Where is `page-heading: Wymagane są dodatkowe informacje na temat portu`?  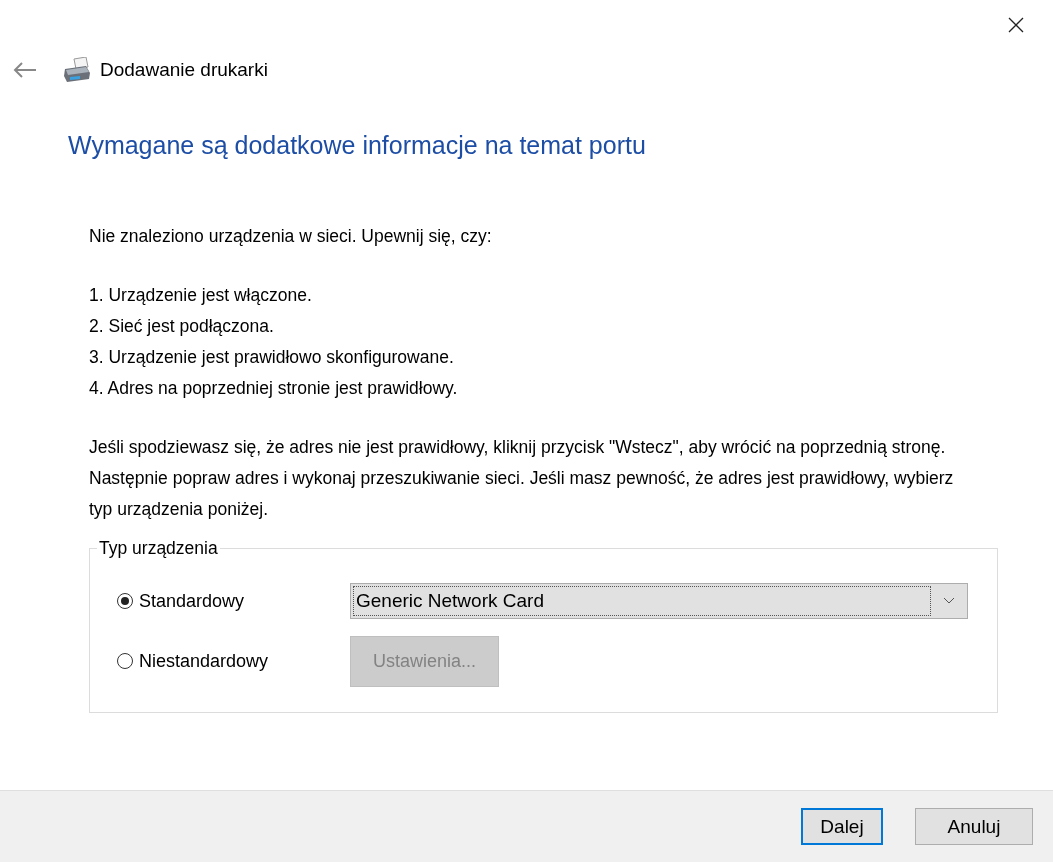
page-heading: Wymagane są dodatkowe informacje na temat portu is located at coordinates (357, 145).